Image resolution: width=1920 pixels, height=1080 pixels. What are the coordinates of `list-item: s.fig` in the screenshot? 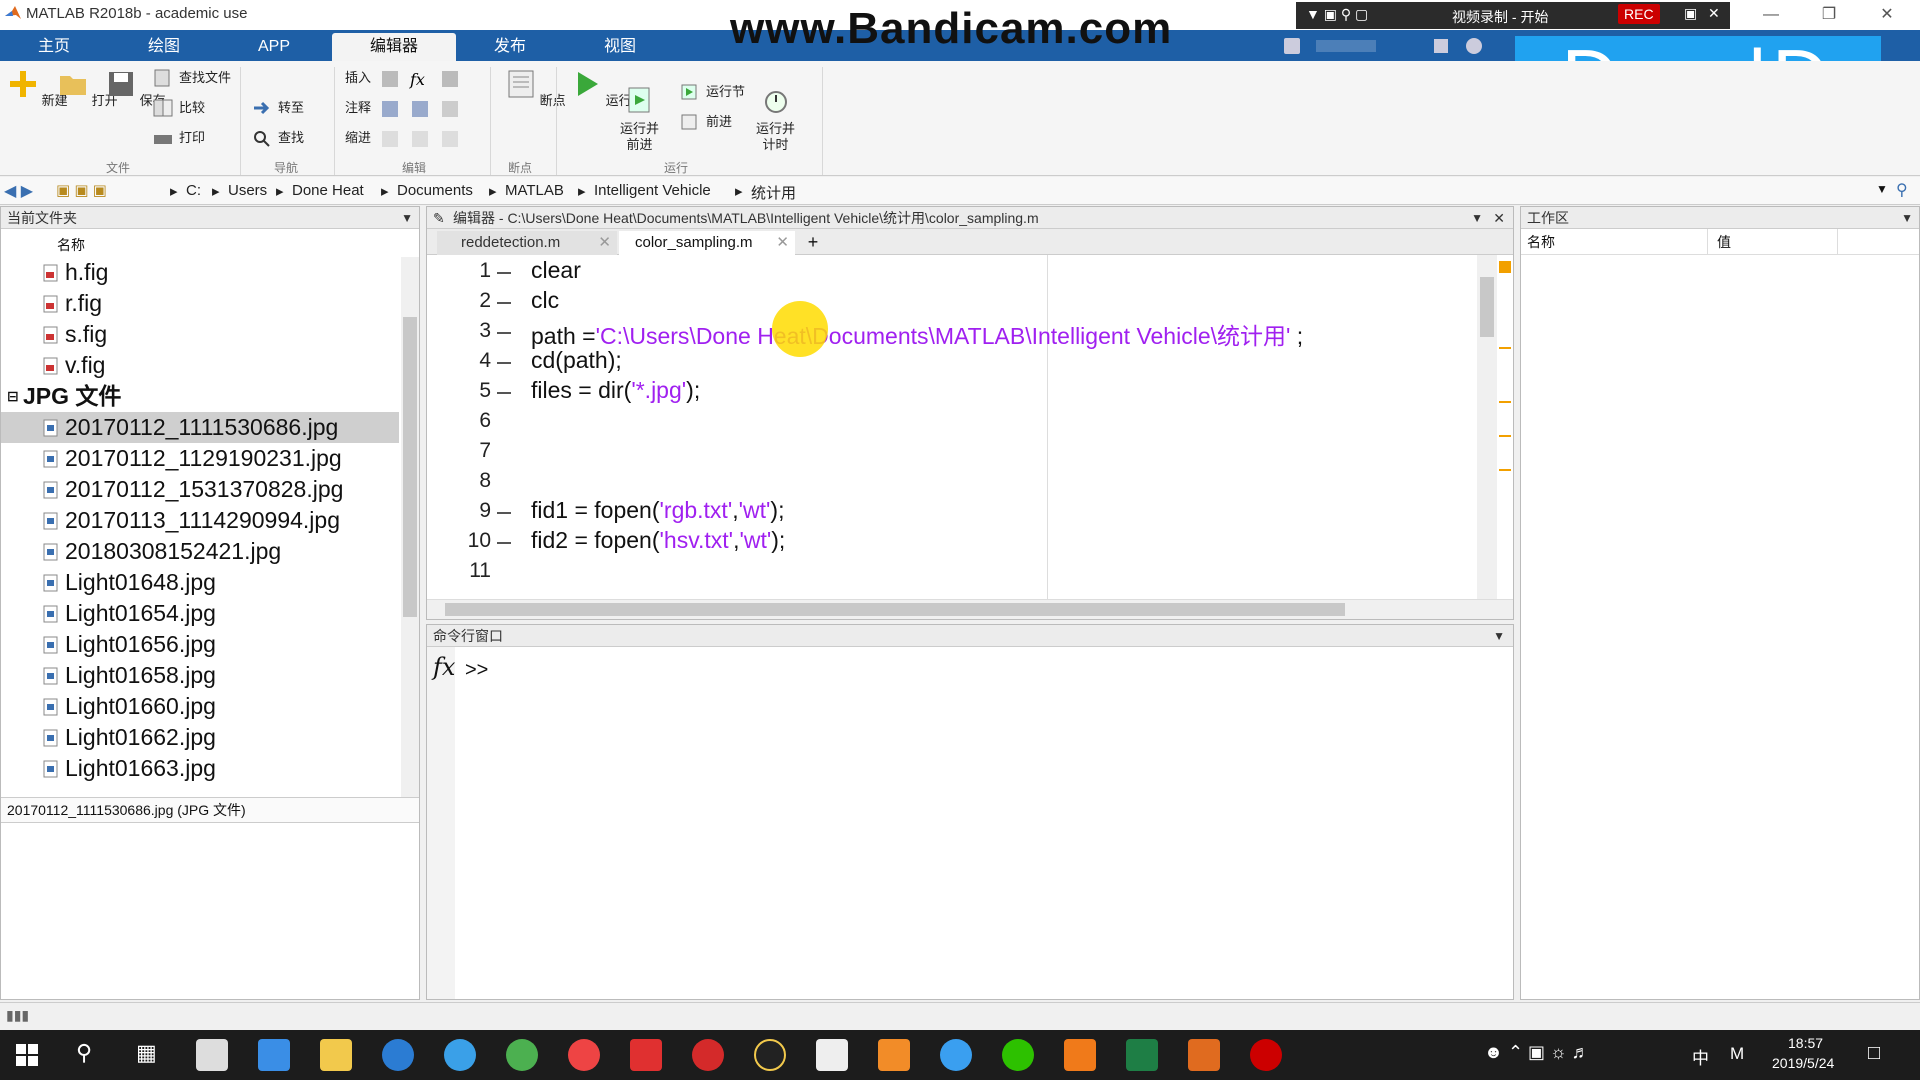 It's located at (200, 334).